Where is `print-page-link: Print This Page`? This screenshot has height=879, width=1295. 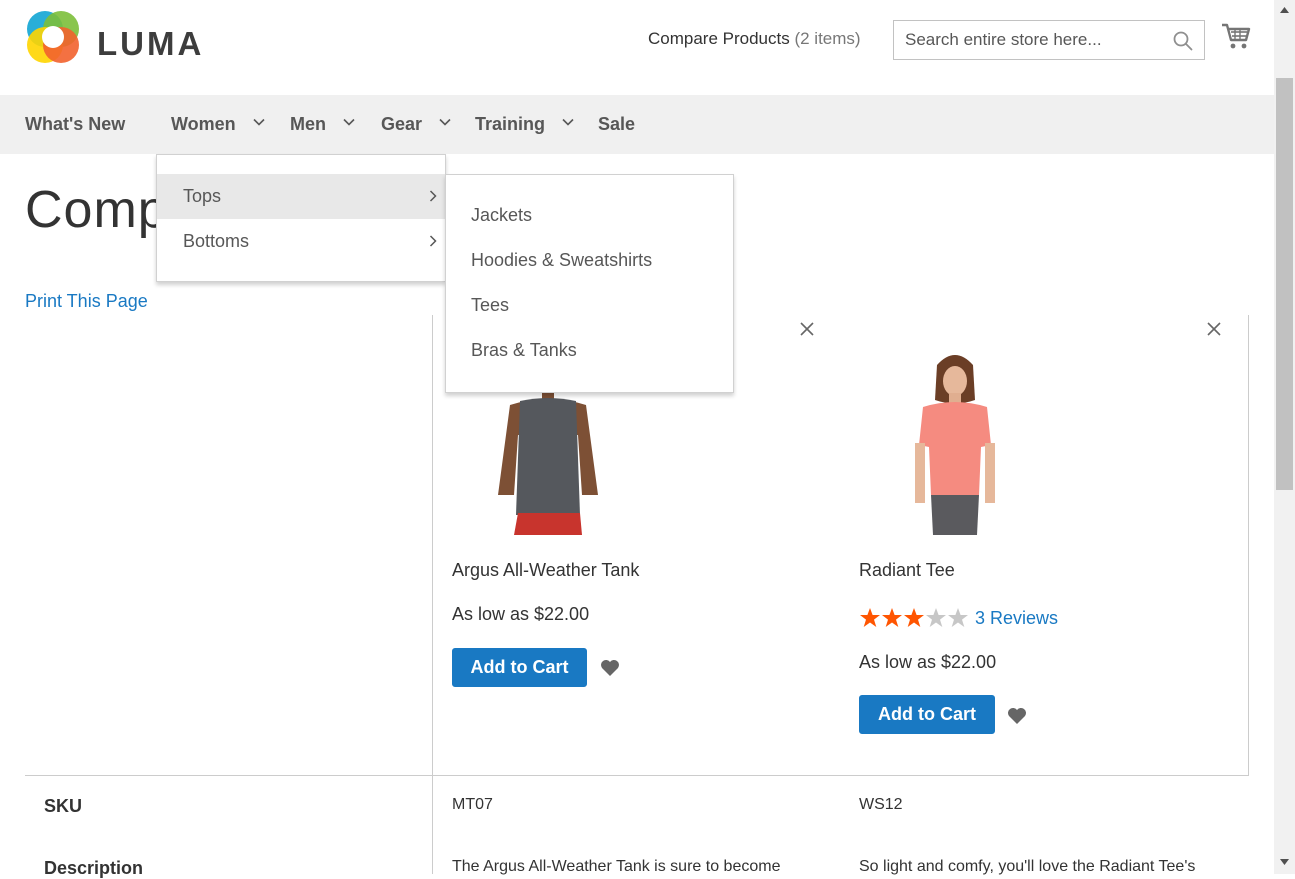 print-page-link: Print This Page is located at coordinates (86, 301).